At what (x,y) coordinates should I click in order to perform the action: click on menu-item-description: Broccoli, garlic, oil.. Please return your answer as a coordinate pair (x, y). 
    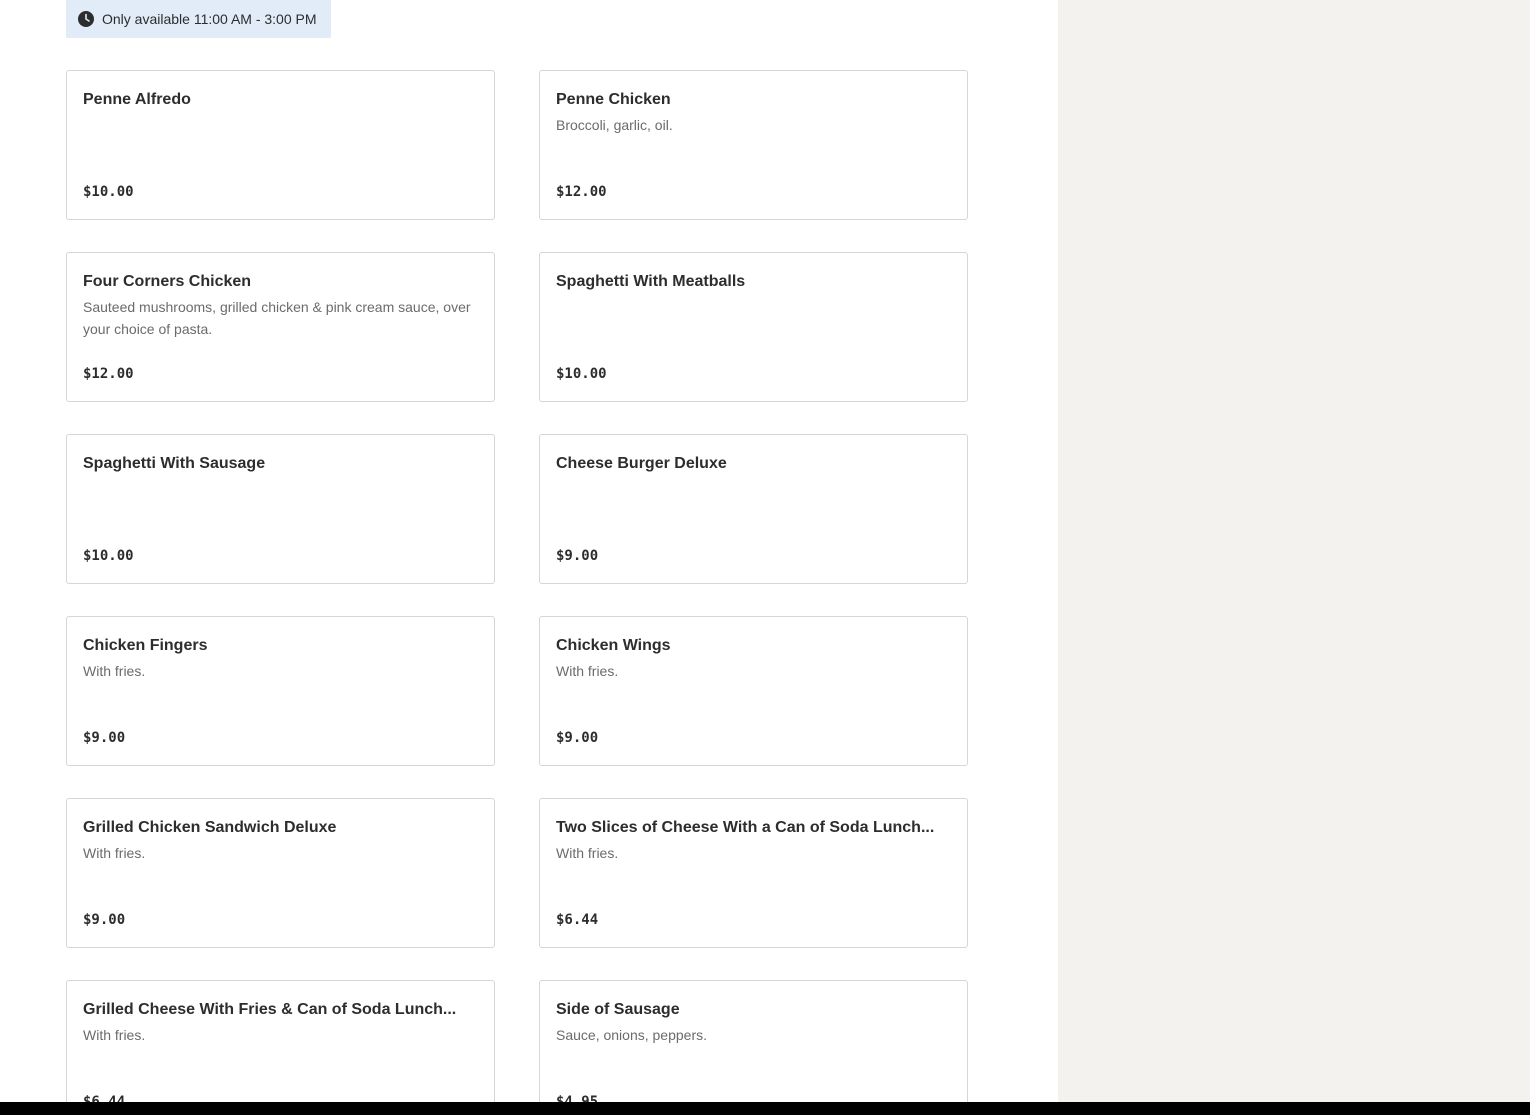
    Looking at the image, I should click on (614, 125).